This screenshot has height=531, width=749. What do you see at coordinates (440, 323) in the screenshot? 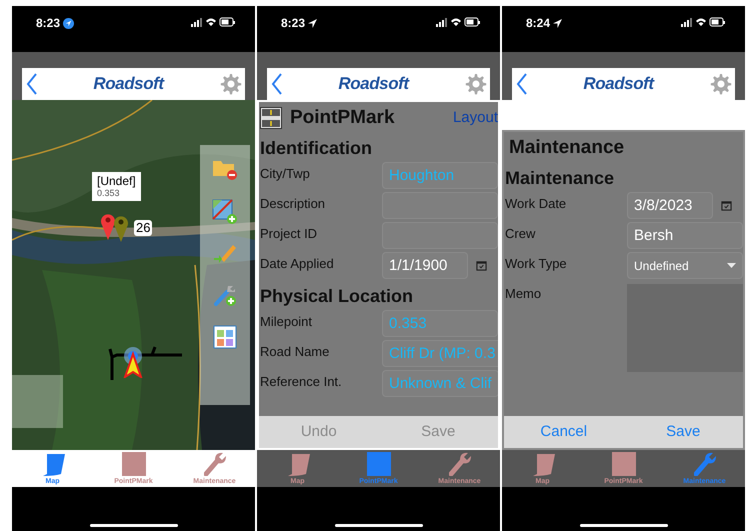
I see `text-field: 0.353` at bounding box center [440, 323].